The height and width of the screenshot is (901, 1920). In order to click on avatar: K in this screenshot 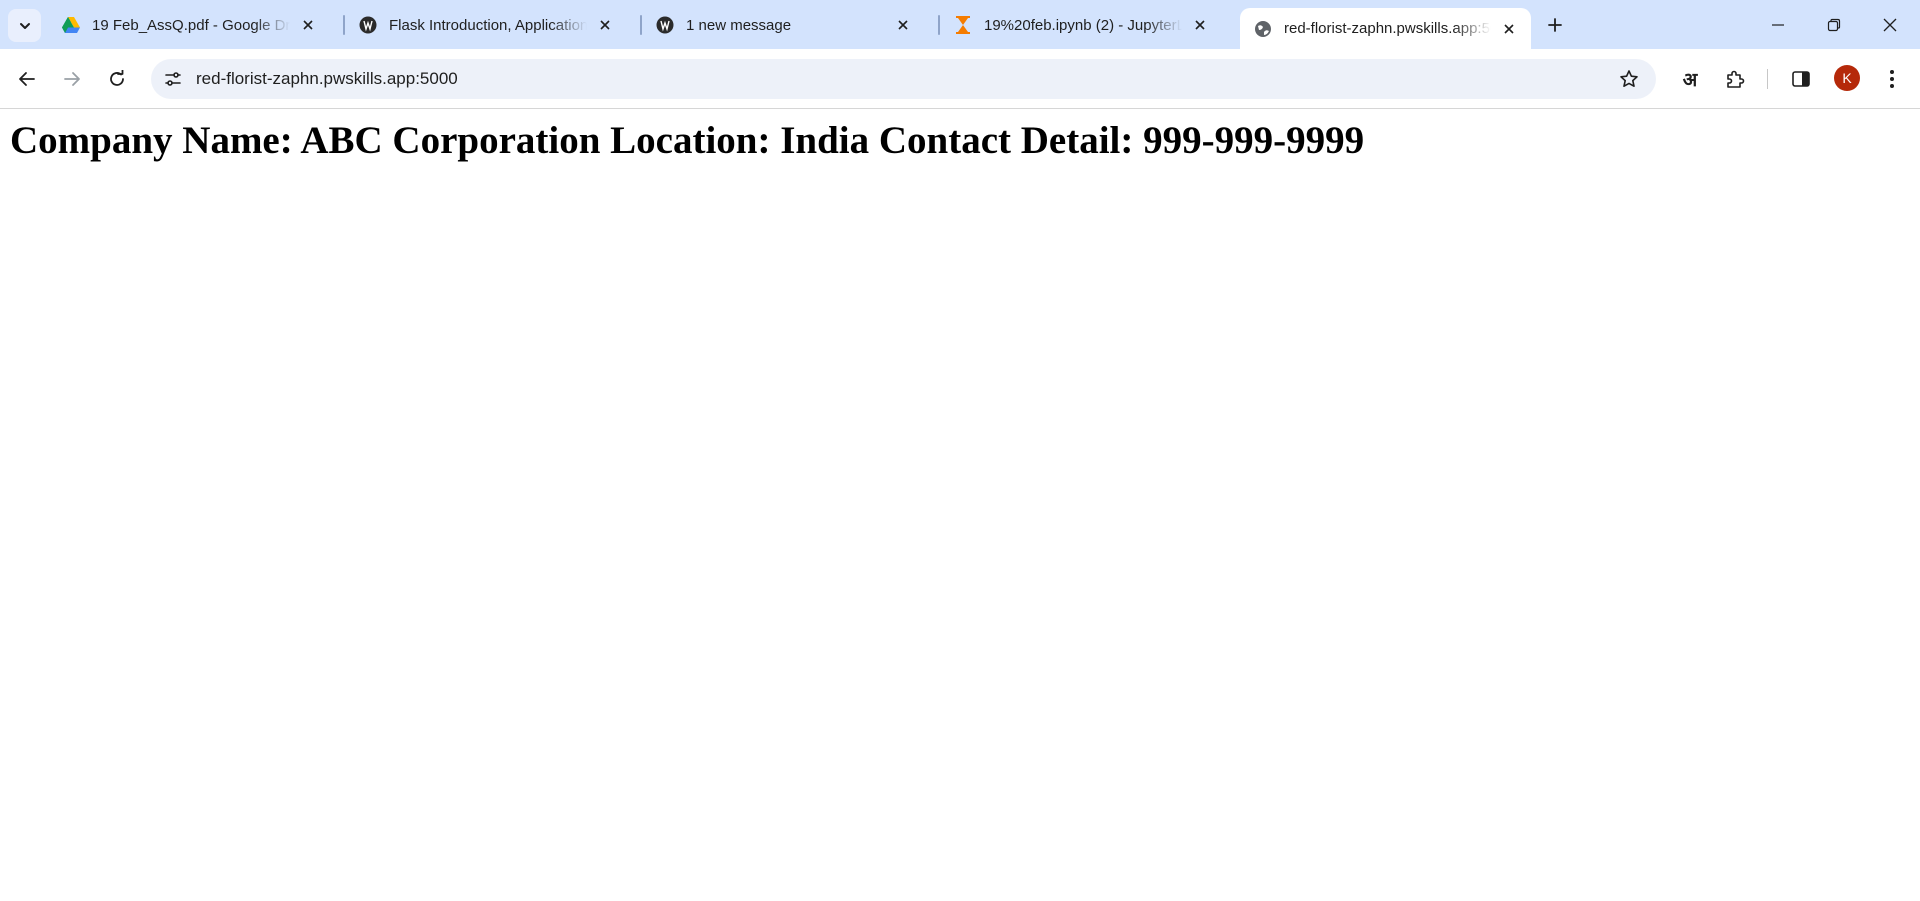, I will do `click(1847, 78)`.